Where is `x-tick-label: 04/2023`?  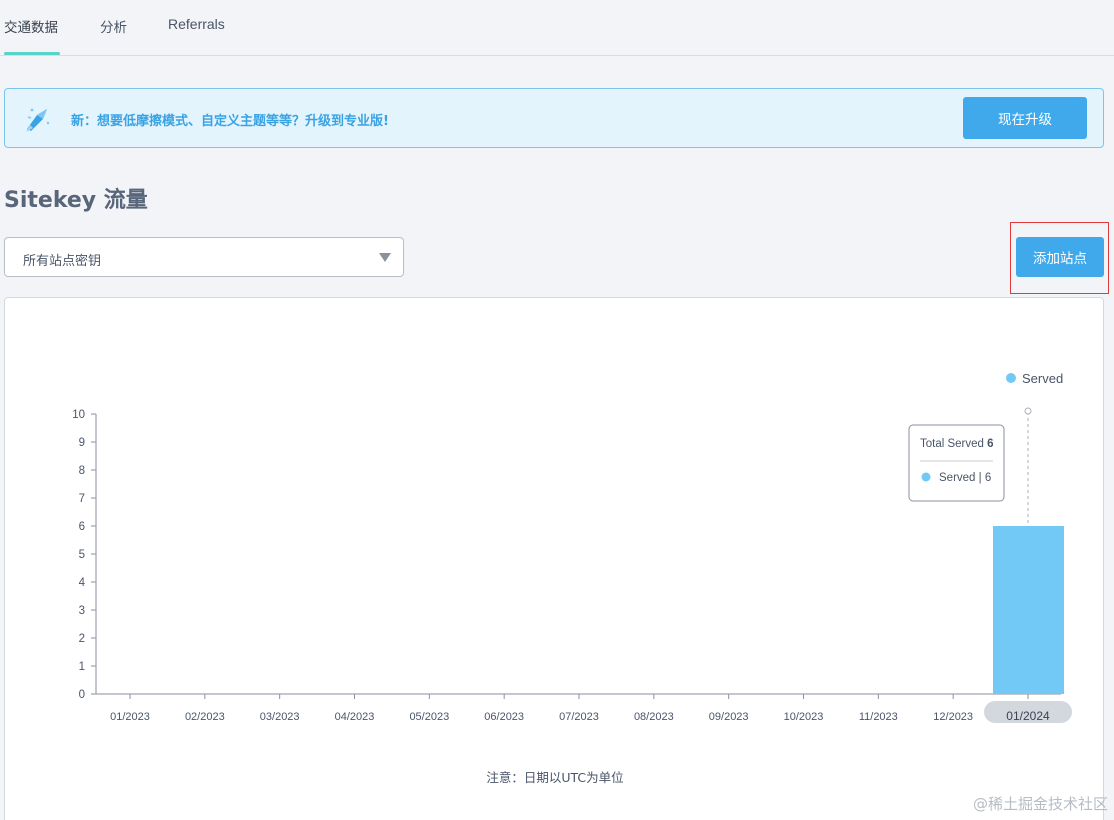
x-tick-label: 04/2023 is located at coordinates (355, 717).